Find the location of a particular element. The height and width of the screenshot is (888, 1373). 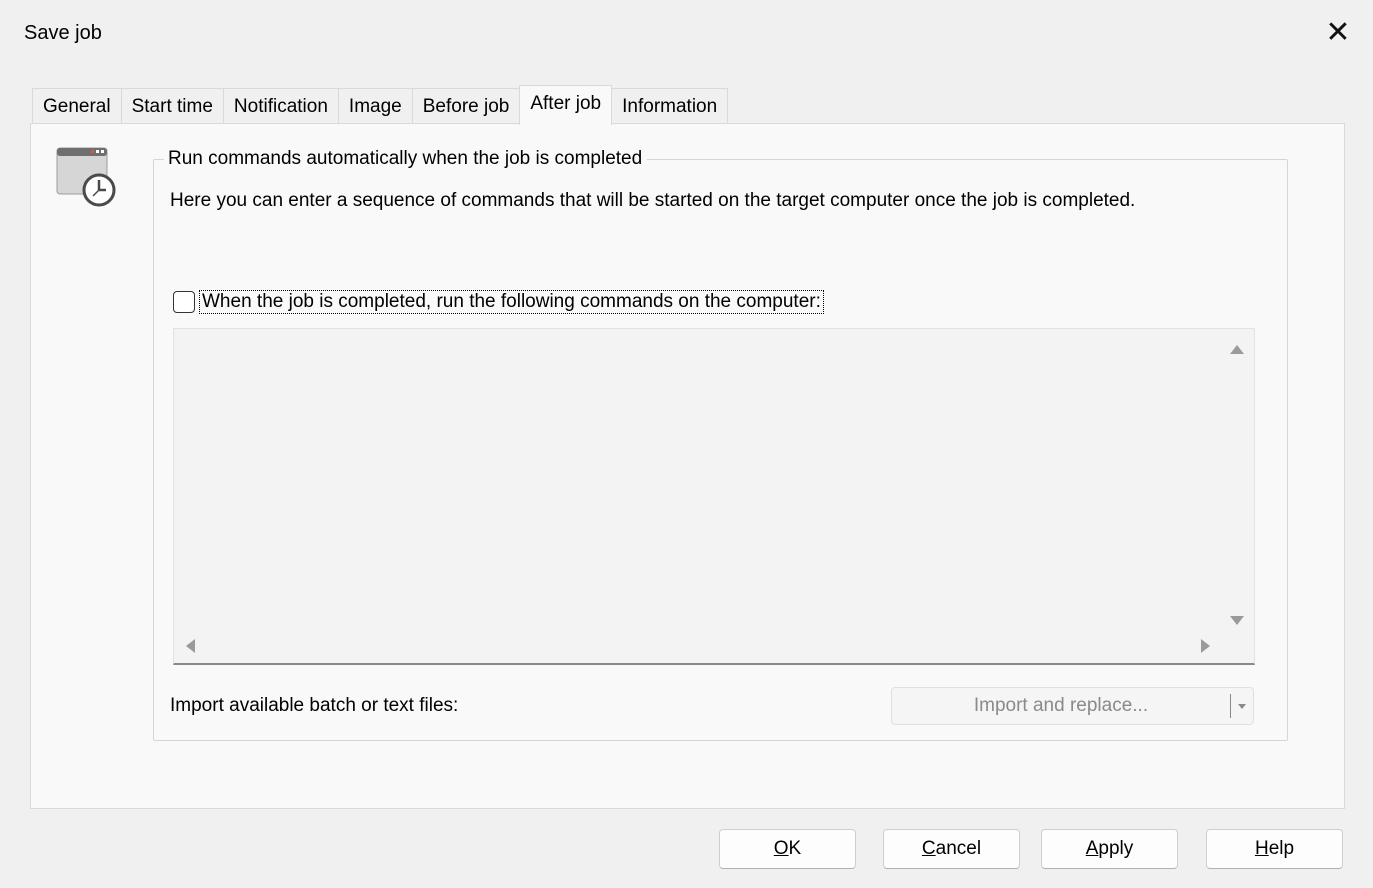

help-label-rest: elp is located at coordinates (1281, 848).